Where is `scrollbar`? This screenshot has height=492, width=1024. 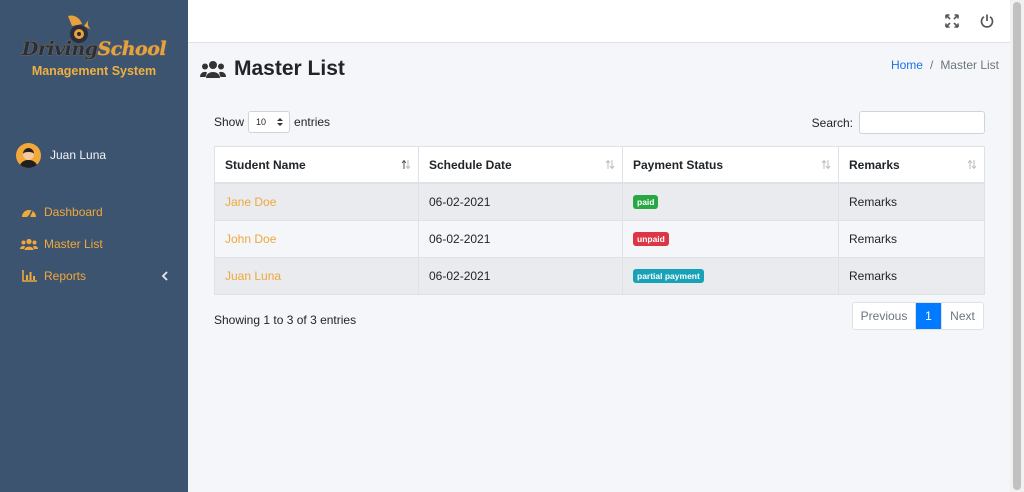
scrollbar is located at coordinates (1017, 246).